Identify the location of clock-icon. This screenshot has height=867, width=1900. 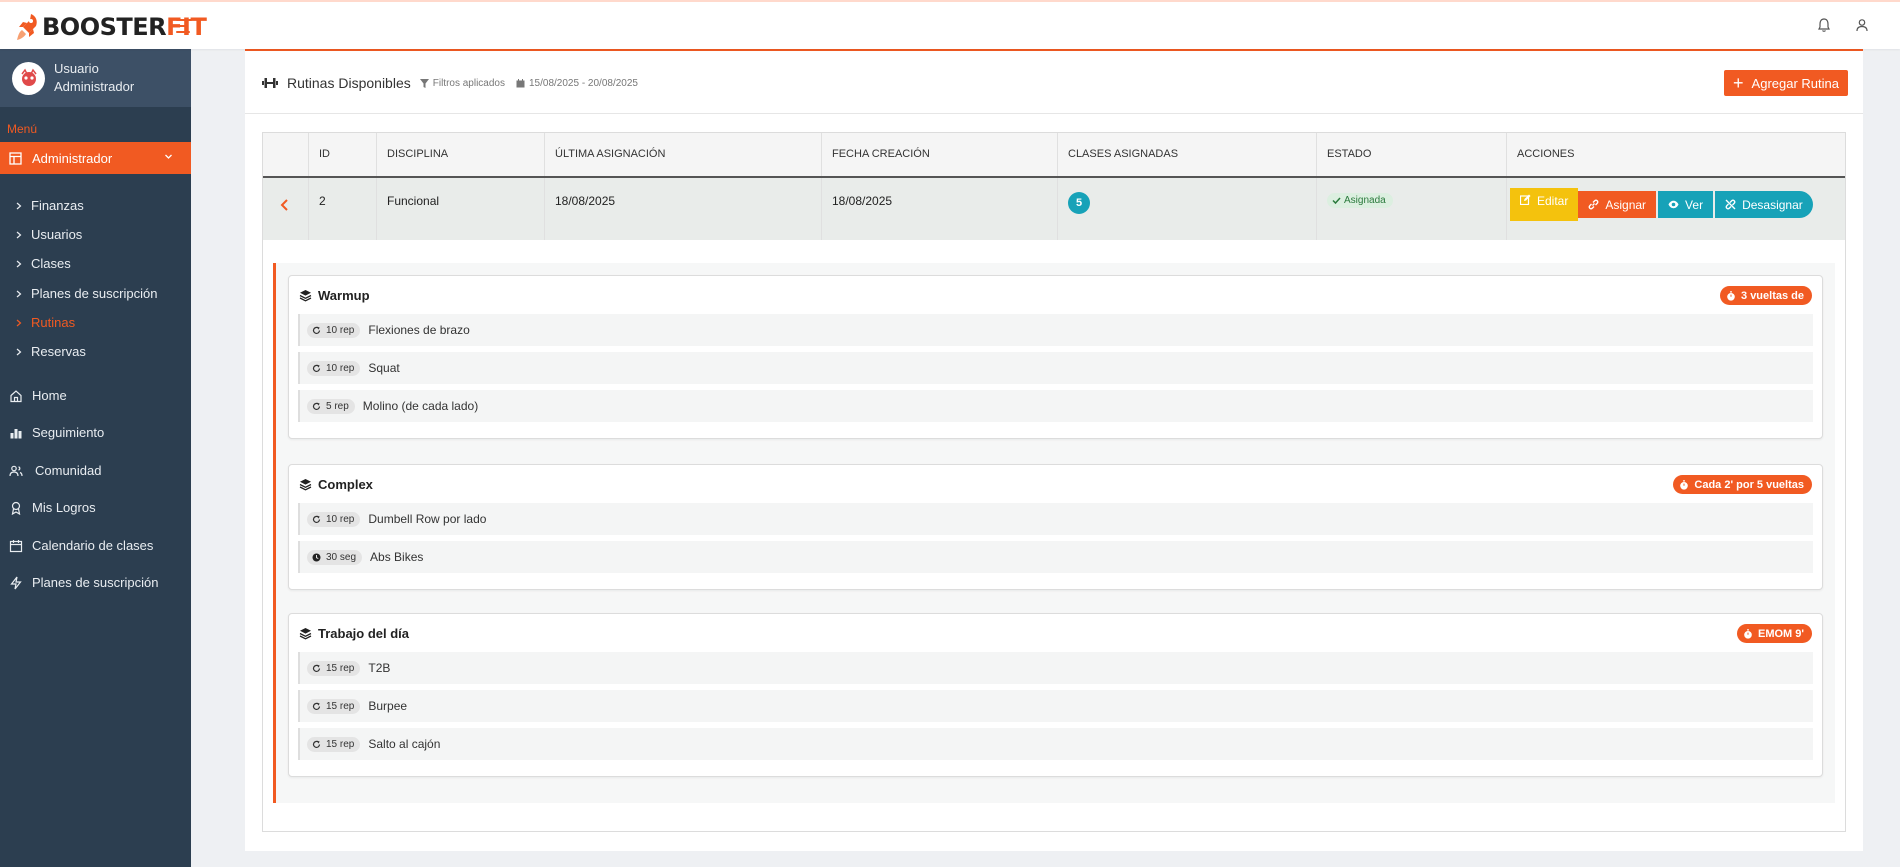
(316, 557).